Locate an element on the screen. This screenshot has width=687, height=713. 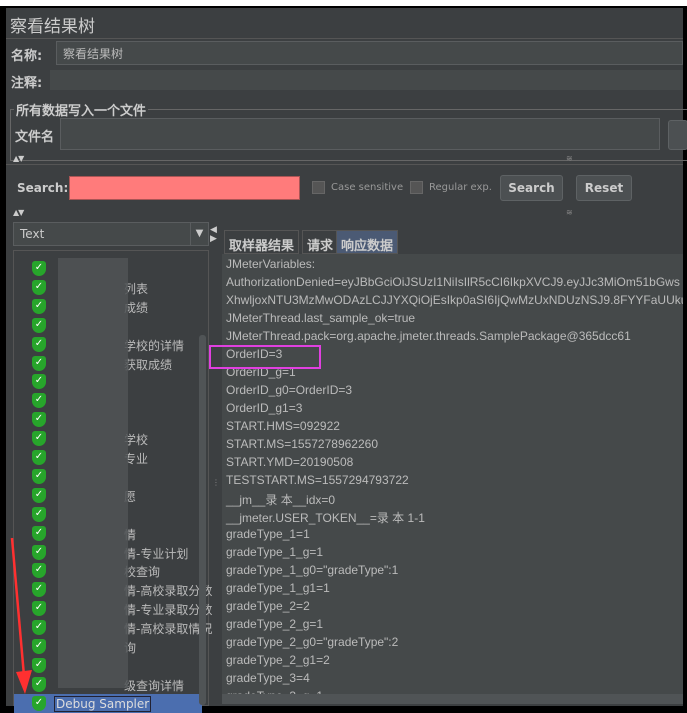
split-arrows-icon-2: ▲▼ is located at coordinates (18, 212).